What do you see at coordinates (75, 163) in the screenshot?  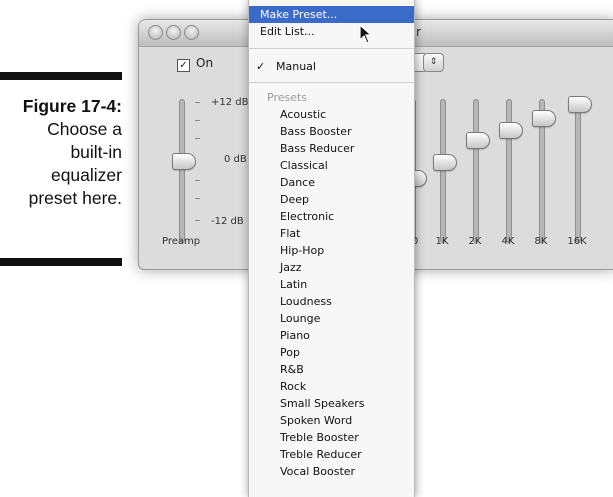 I see `figure-text: Choose a built-in equalizer preset here.` at bounding box center [75, 163].